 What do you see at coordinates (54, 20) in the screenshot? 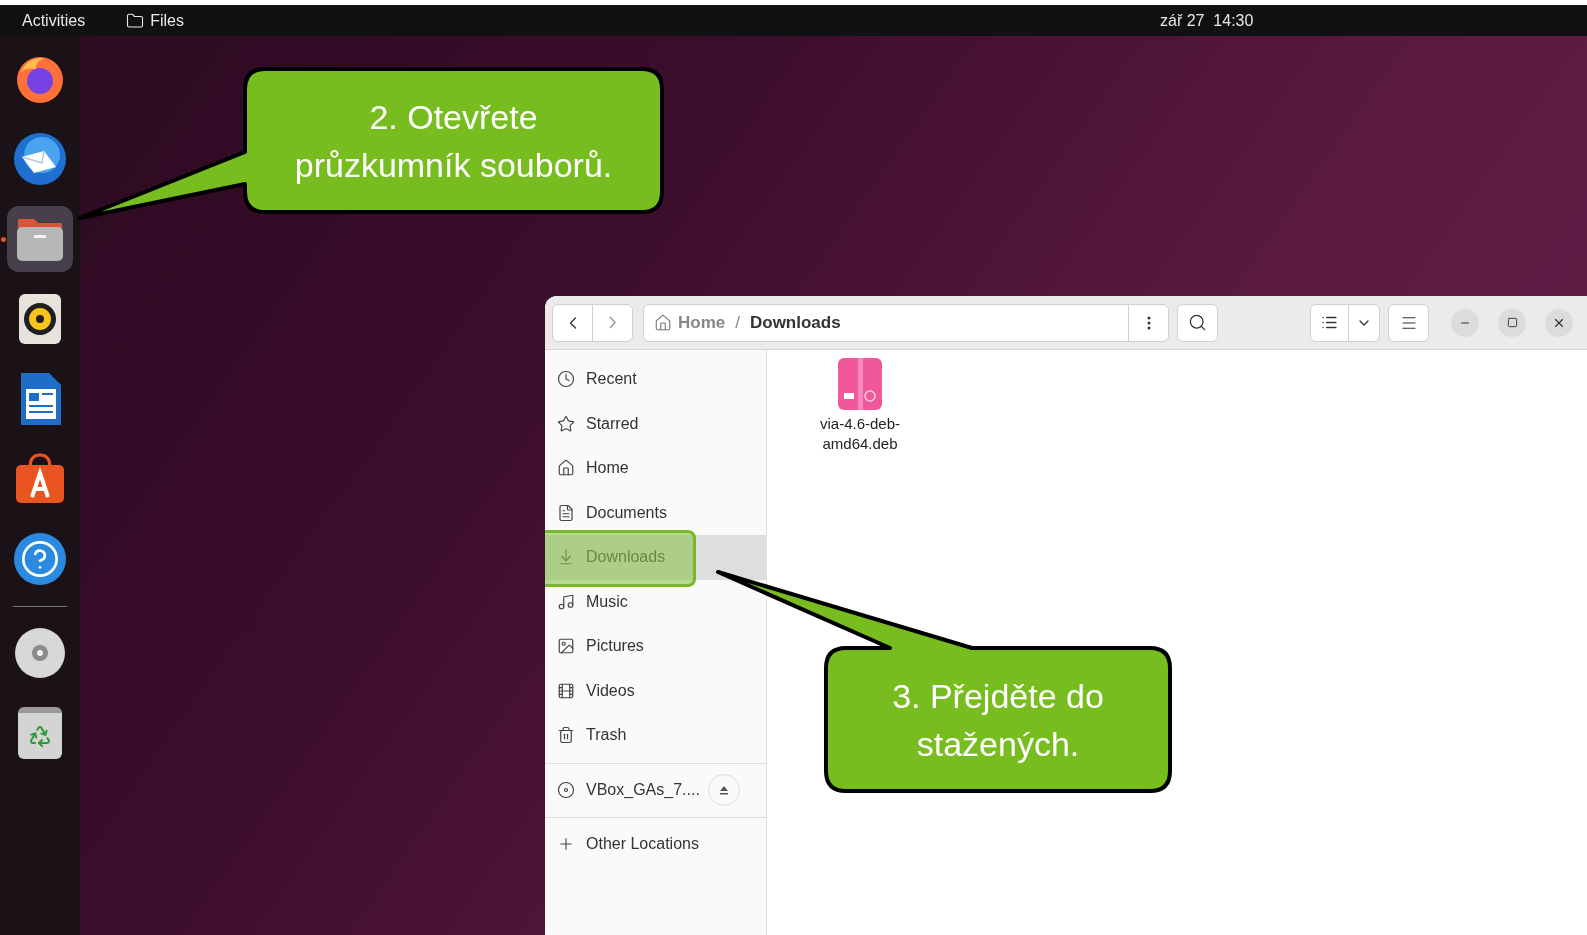
I see `activities-button: Activities` at bounding box center [54, 20].